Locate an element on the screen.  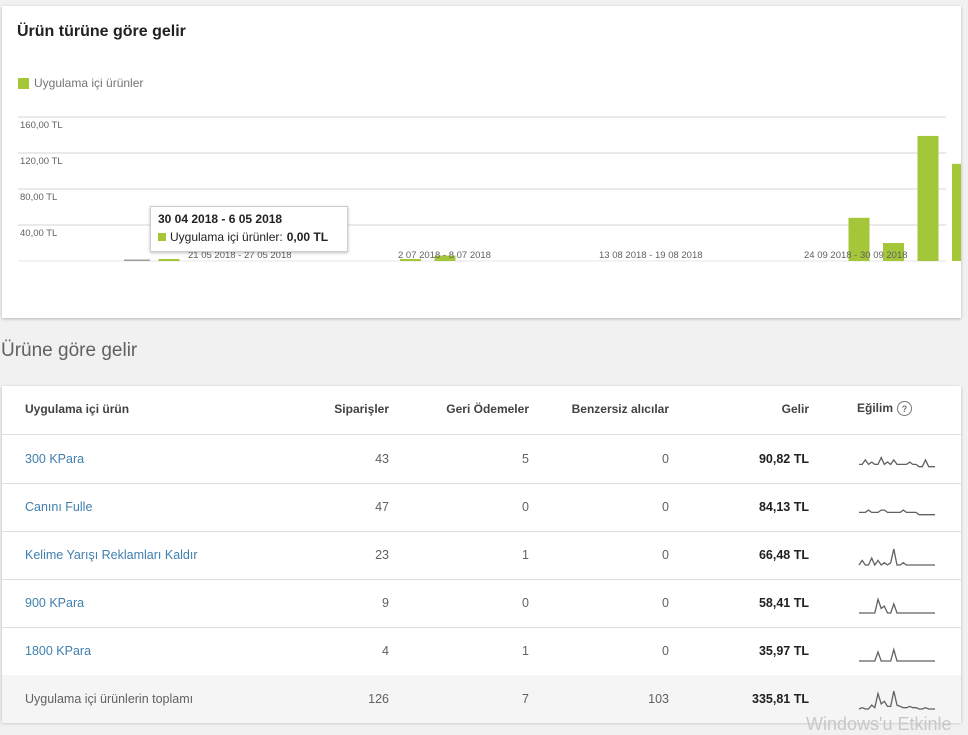
x-tick-label: 24 09 2018 - 30 09 2018 is located at coordinates (856, 255).